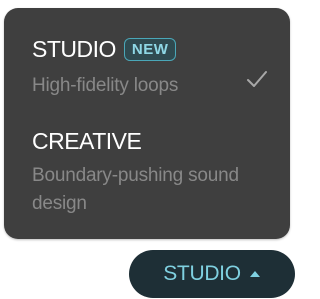  I want to click on option-description: Boundary-pushing sound design, so click(135, 189).